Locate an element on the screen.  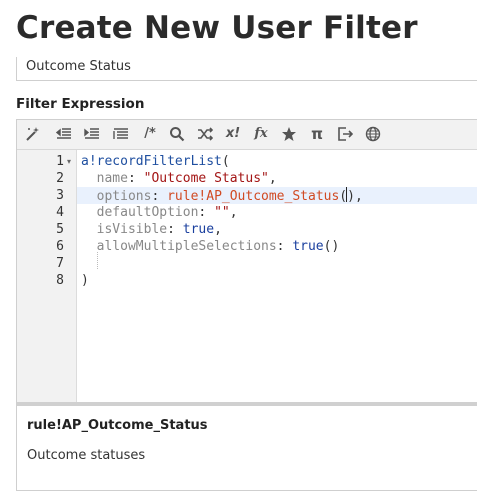
code-line: options: rule!AP_Outcome_Status(), is located at coordinates (277, 195).